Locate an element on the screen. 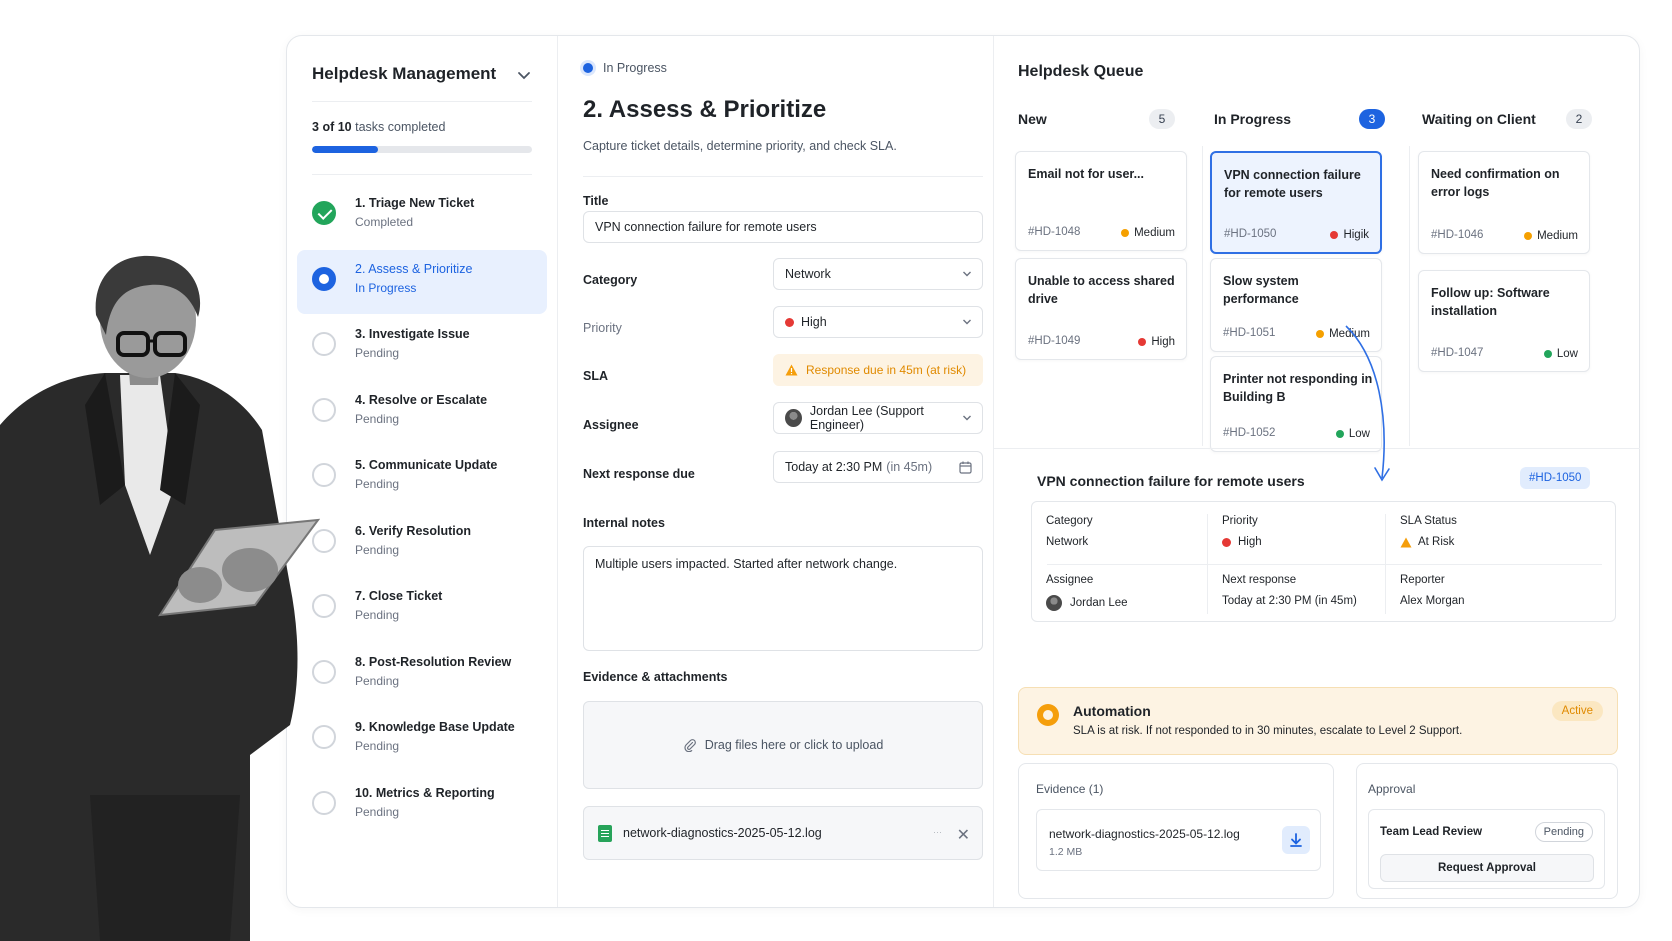 This screenshot has height=941, width=1672. evidence-file-size: 1.2 MB is located at coordinates (1066, 852).